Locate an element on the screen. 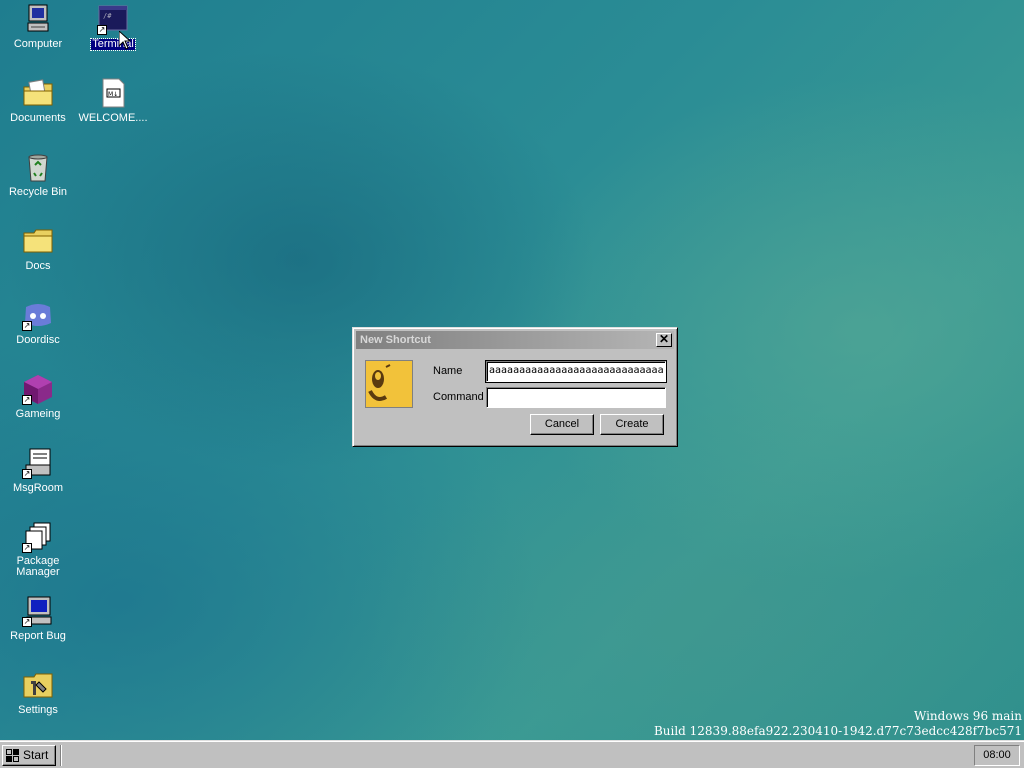  command-field is located at coordinates (576, 397).